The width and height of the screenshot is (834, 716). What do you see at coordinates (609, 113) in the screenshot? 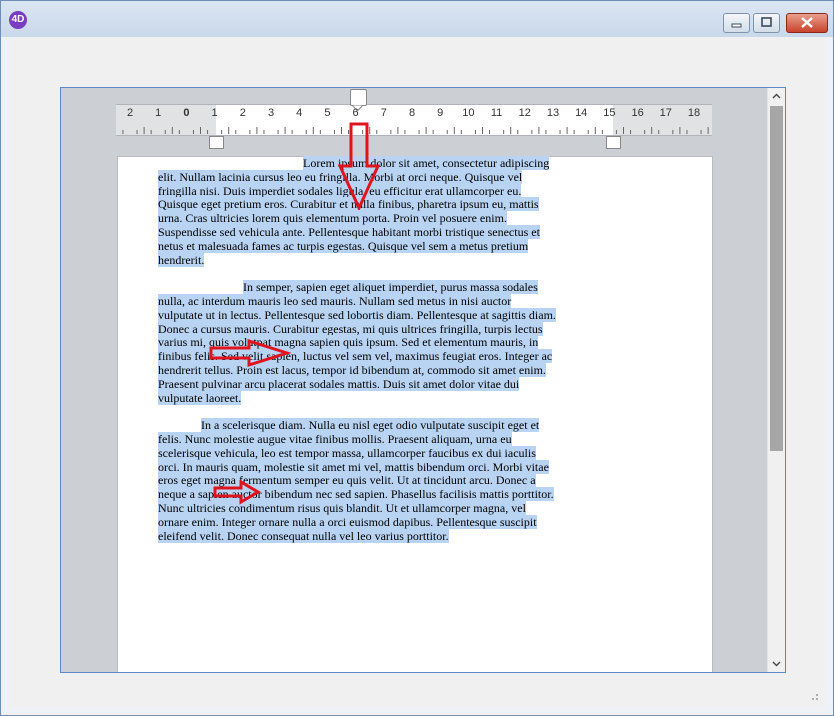
I see `ruler-number: 15` at bounding box center [609, 113].